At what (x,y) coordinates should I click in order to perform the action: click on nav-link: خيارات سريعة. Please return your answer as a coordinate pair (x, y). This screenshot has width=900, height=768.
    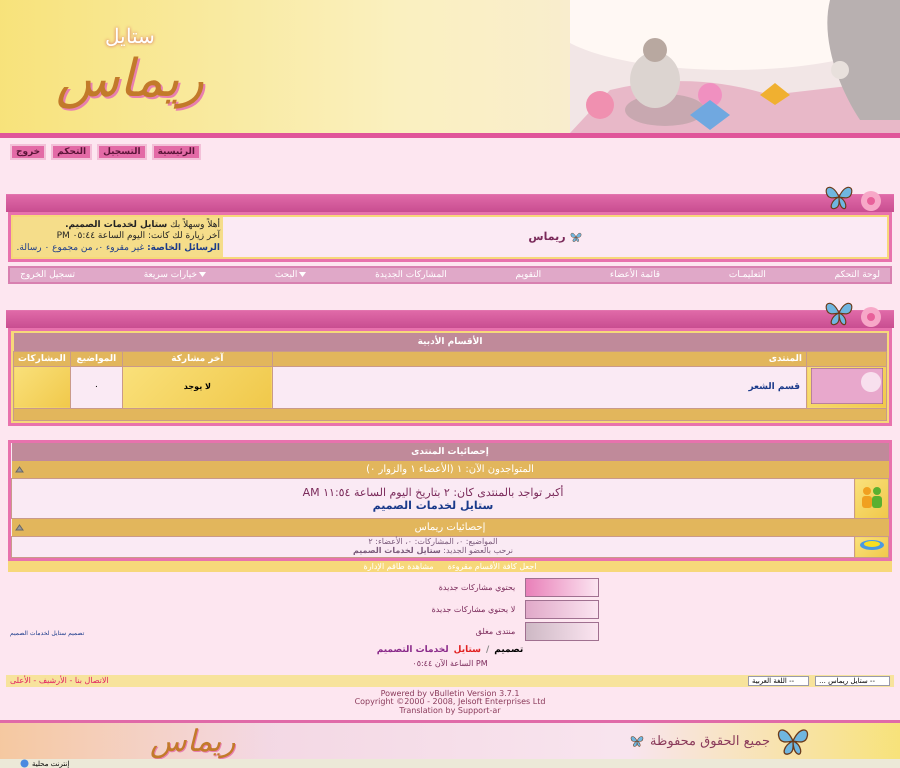
    Looking at the image, I should click on (175, 275).